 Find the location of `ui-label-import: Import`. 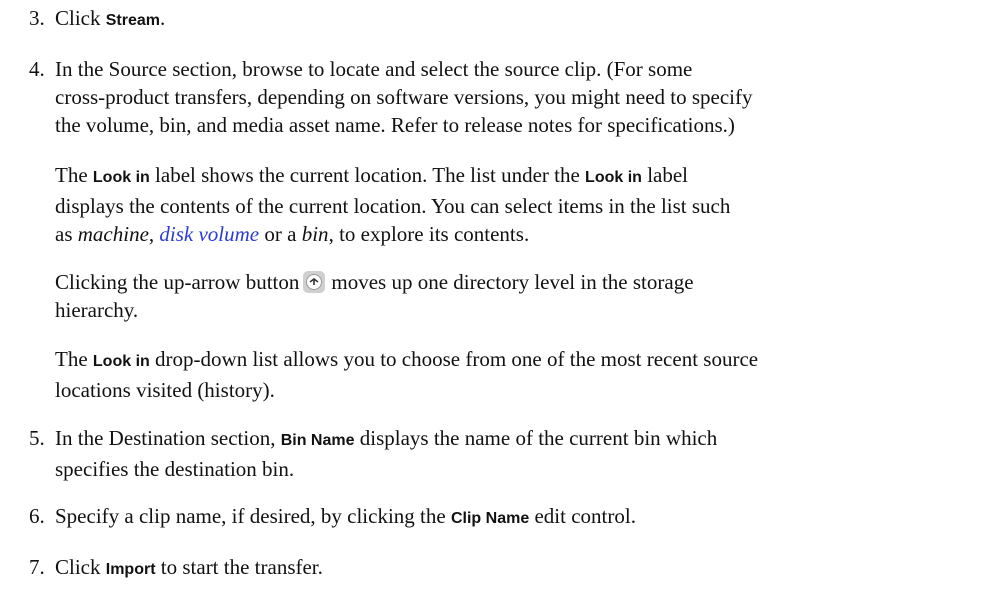

ui-label-import: Import is located at coordinates (130, 569).